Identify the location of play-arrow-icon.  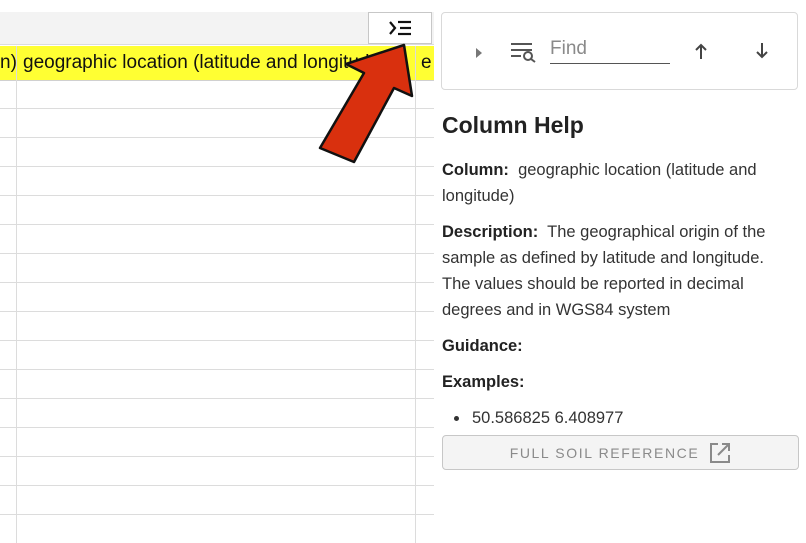
(479, 53).